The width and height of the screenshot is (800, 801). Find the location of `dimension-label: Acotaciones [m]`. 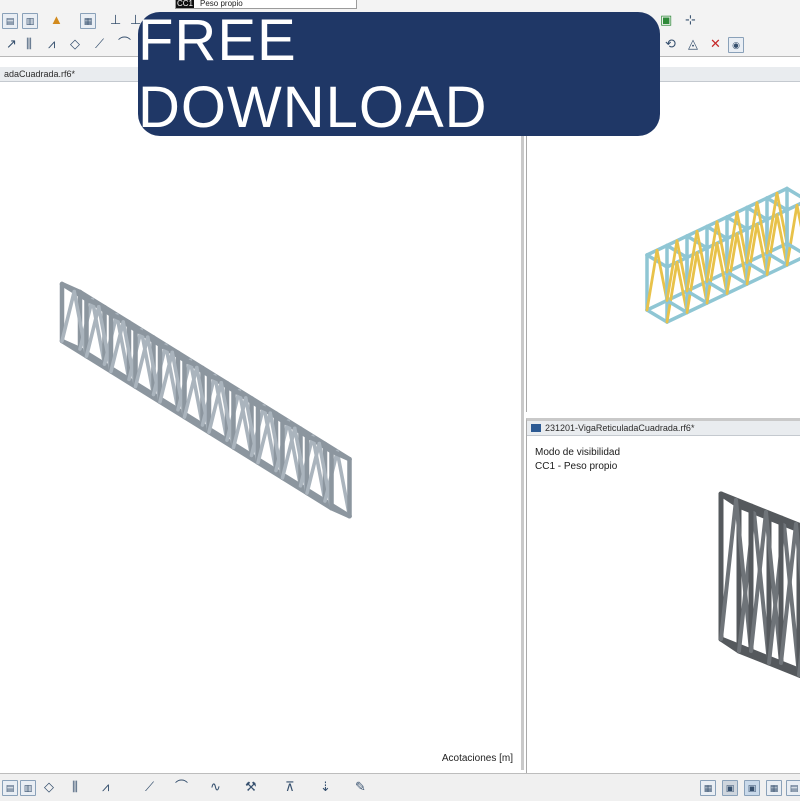

dimension-label: Acotaciones [m] is located at coordinates (477, 758).